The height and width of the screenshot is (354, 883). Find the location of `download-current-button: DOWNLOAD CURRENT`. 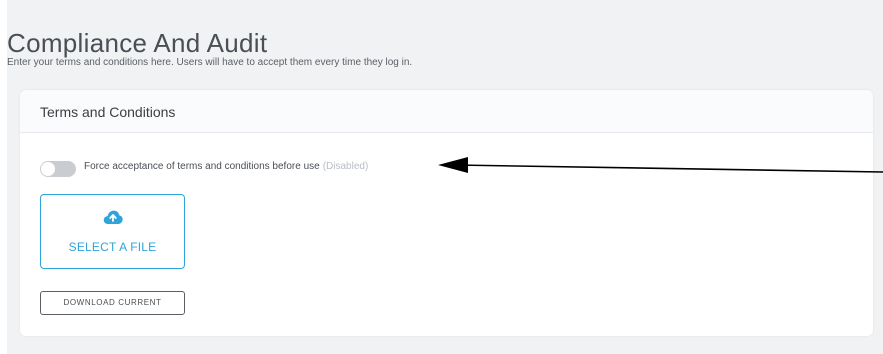

download-current-button: DOWNLOAD CURRENT is located at coordinates (112, 303).